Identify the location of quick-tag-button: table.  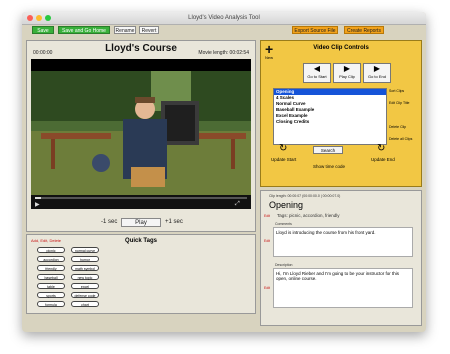
(51, 286).